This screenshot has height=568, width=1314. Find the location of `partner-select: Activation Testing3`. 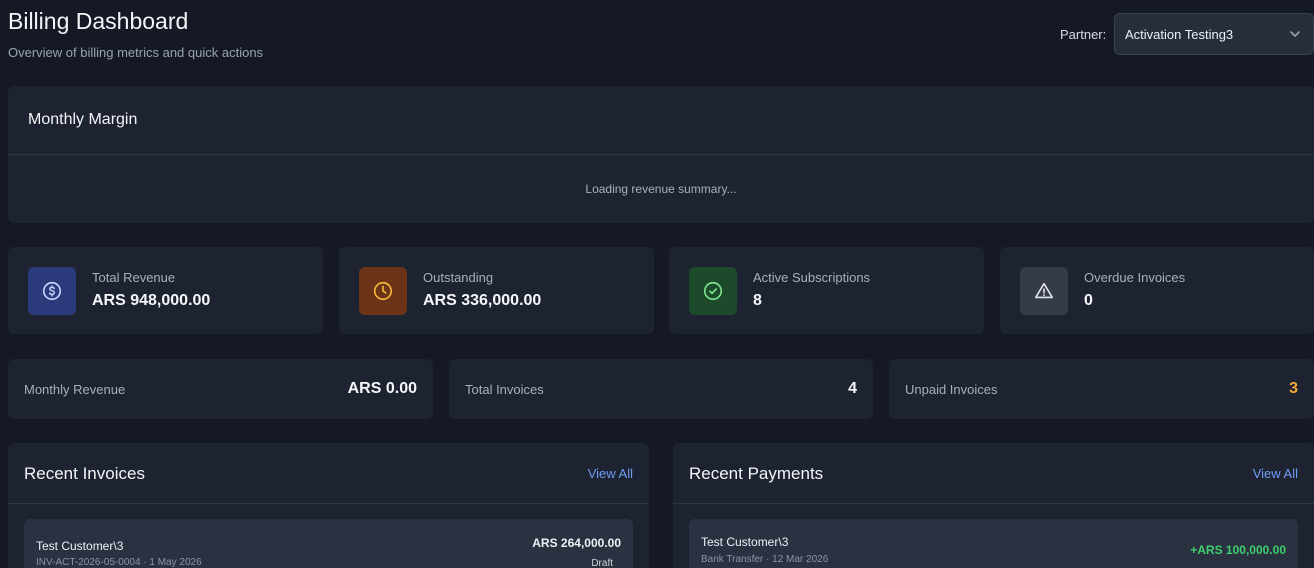

partner-select: Activation Testing3 is located at coordinates (1214, 34).